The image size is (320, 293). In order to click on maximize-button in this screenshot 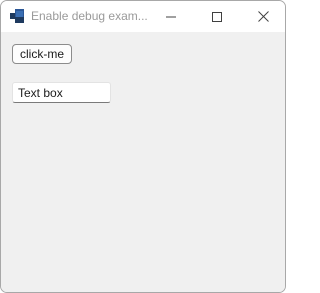, I will do `click(217, 16)`.